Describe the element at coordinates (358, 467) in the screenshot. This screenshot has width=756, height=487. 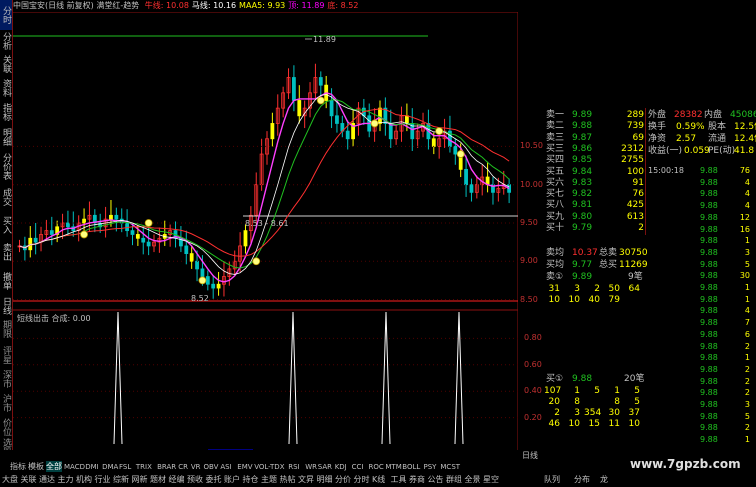
I see `indicator-tab: CCI` at that location.